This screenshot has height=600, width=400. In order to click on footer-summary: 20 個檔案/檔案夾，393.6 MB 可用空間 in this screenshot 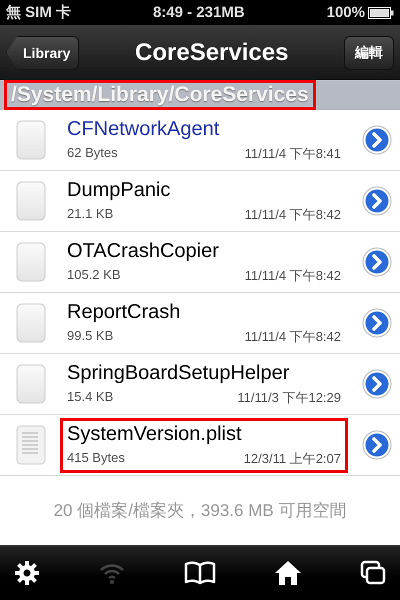, I will do `click(200, 511)`.